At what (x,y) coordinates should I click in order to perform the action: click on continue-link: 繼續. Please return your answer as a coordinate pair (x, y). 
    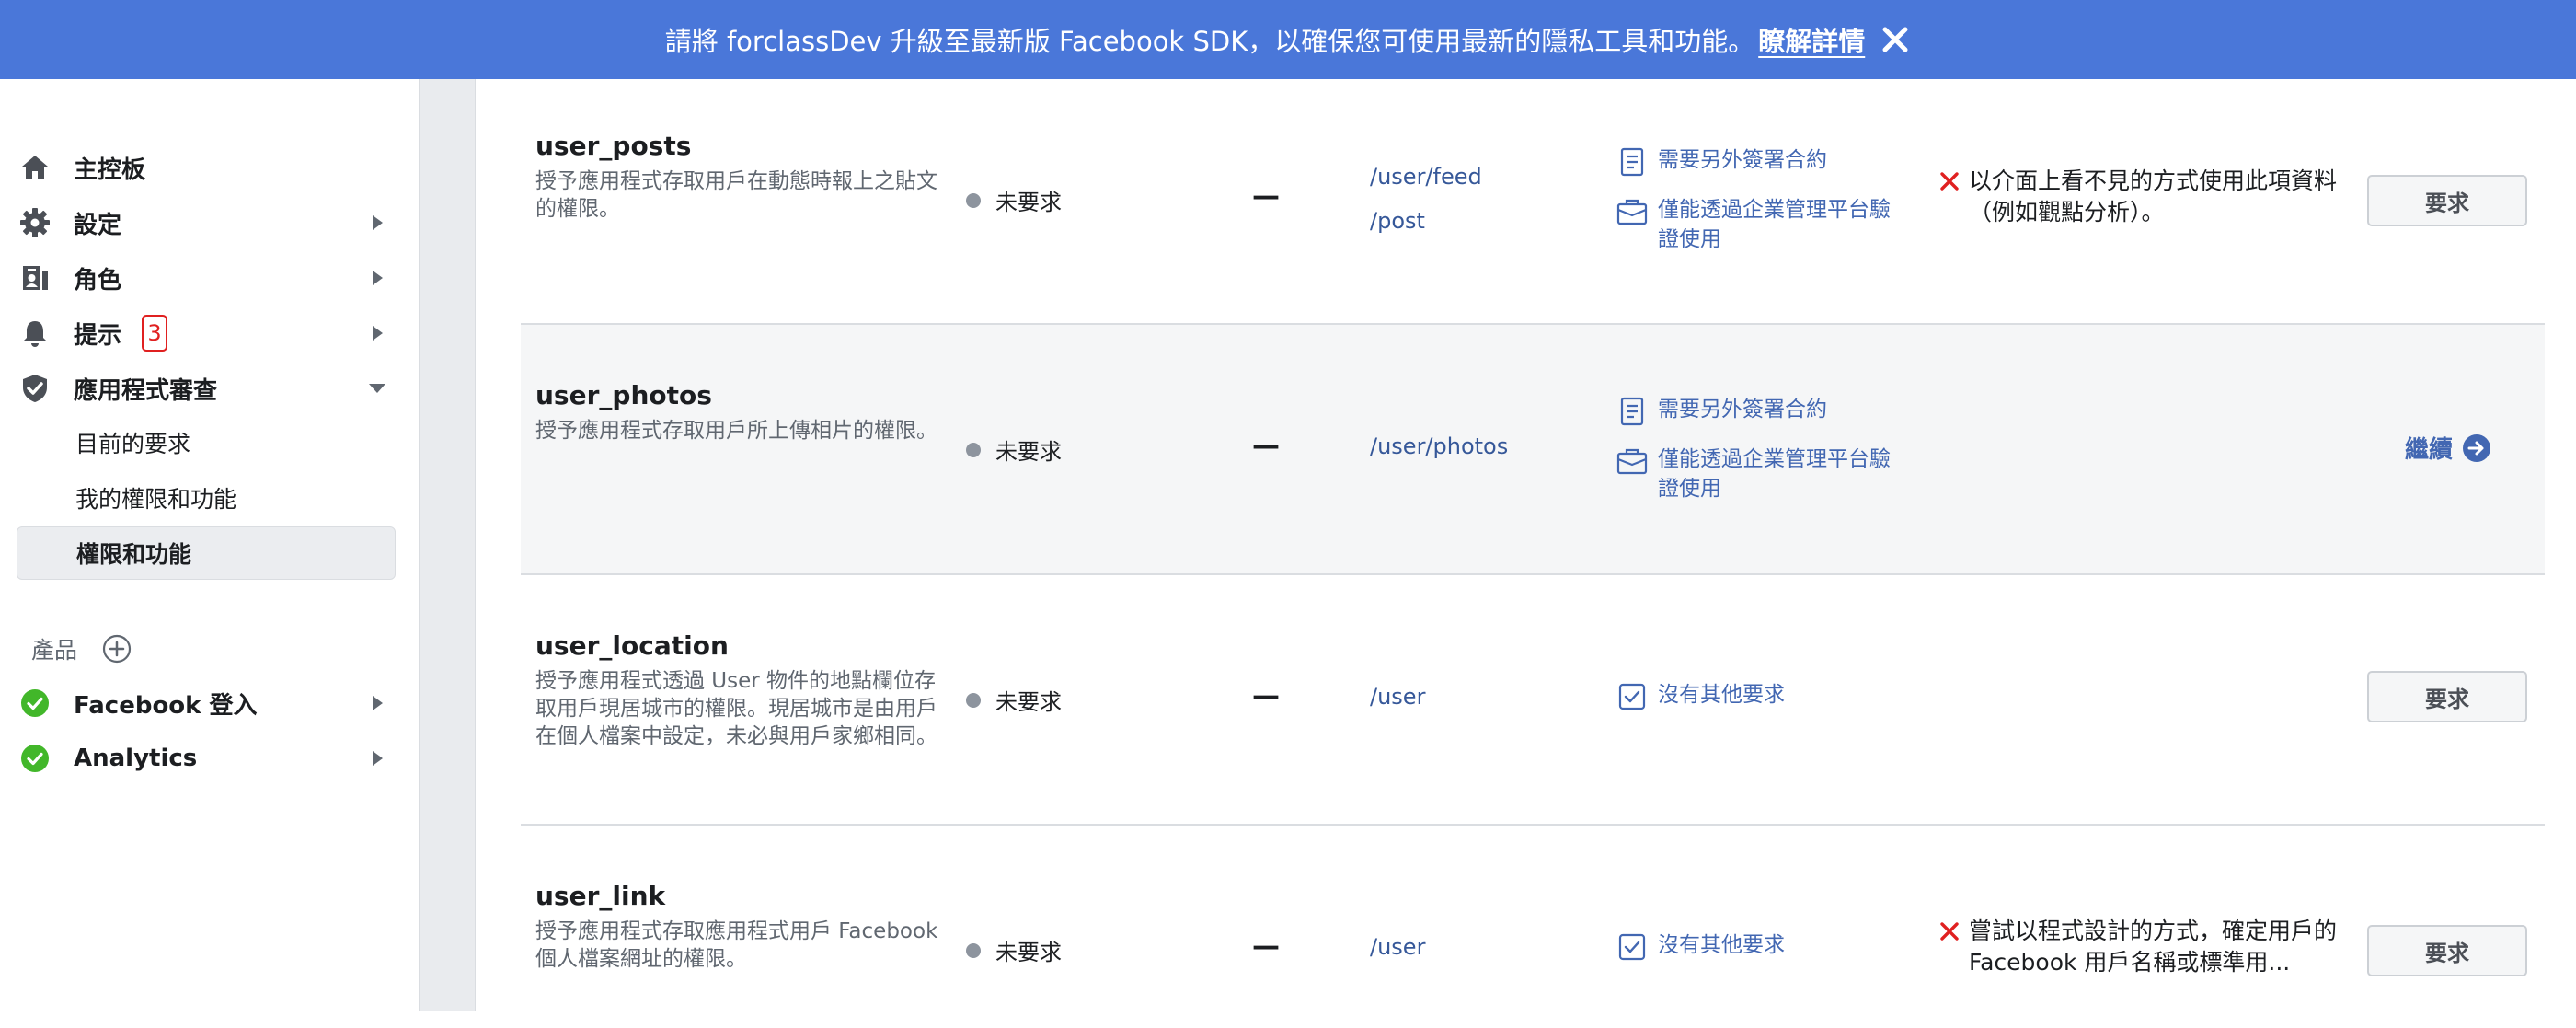
    Looking at the image, I should click on (2448, 448).